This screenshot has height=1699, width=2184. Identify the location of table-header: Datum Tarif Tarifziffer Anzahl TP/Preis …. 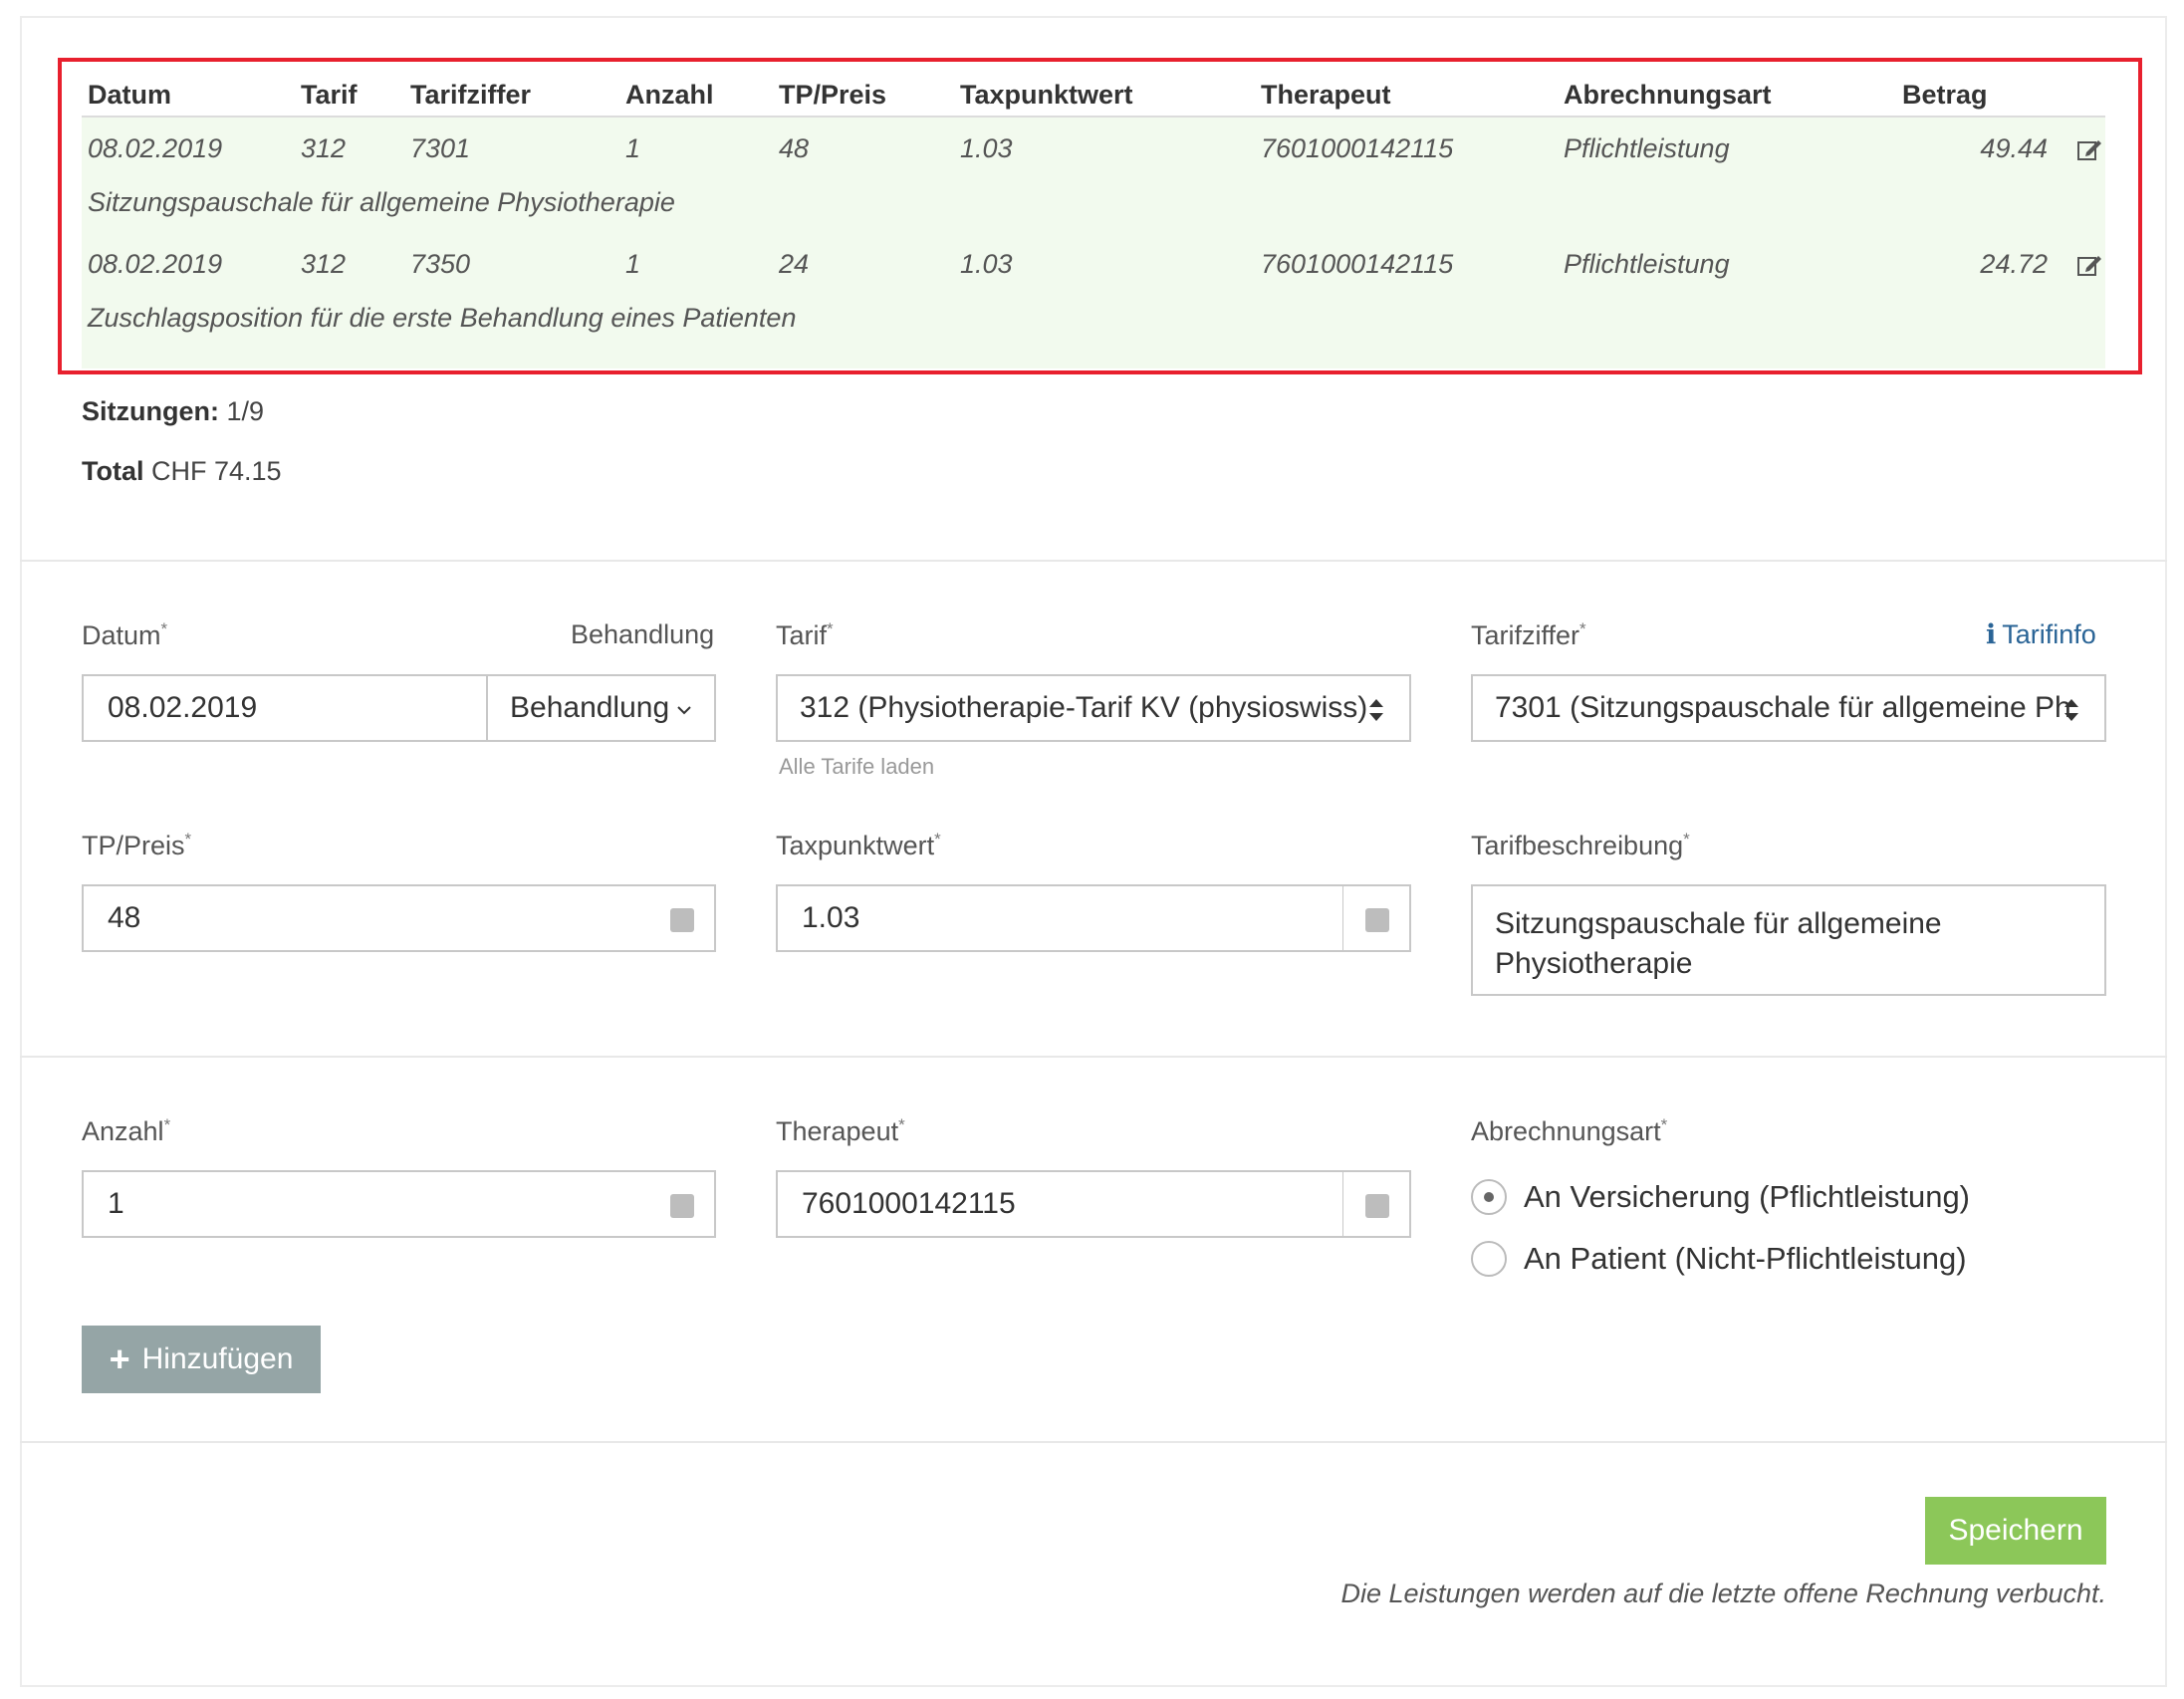
(1093, 95).